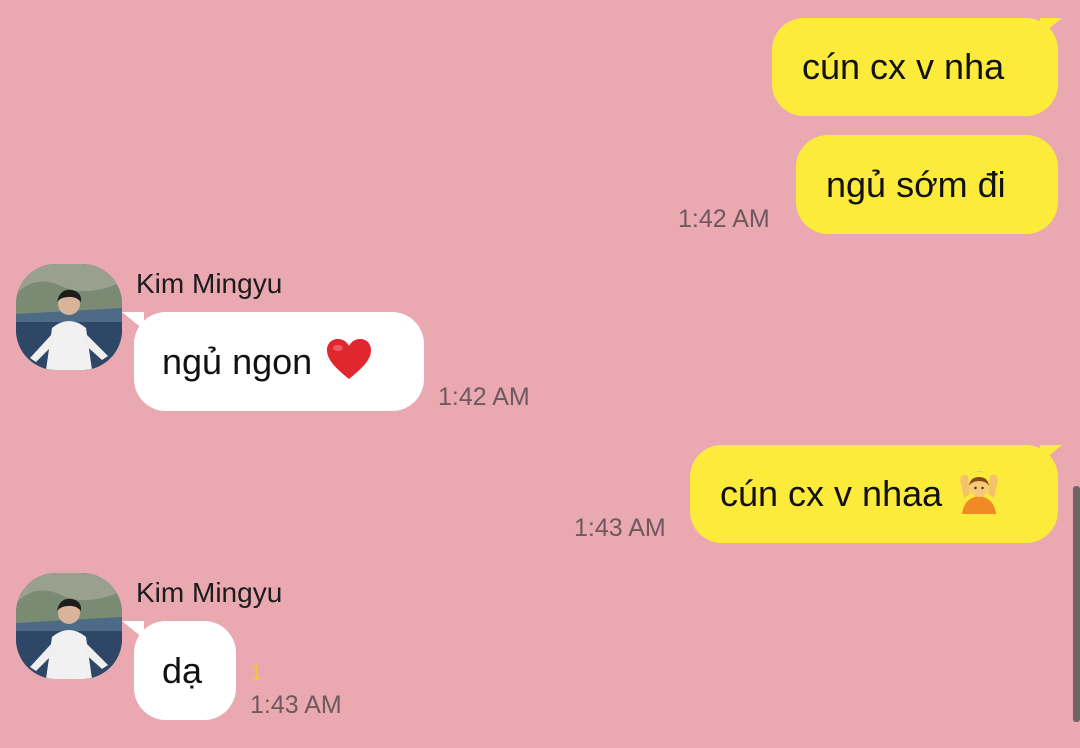 The height and width of the screenshot is (748, 1080). I want to click on unread-count: 1, so click(256, 672).